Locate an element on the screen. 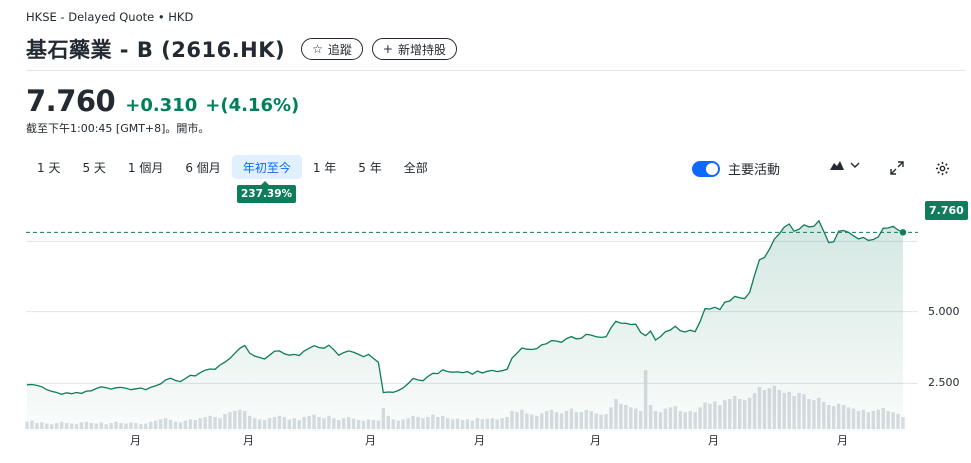 The width and height of the screenshot is (971, 463). expand-icon is located at coordinates (897, 168).